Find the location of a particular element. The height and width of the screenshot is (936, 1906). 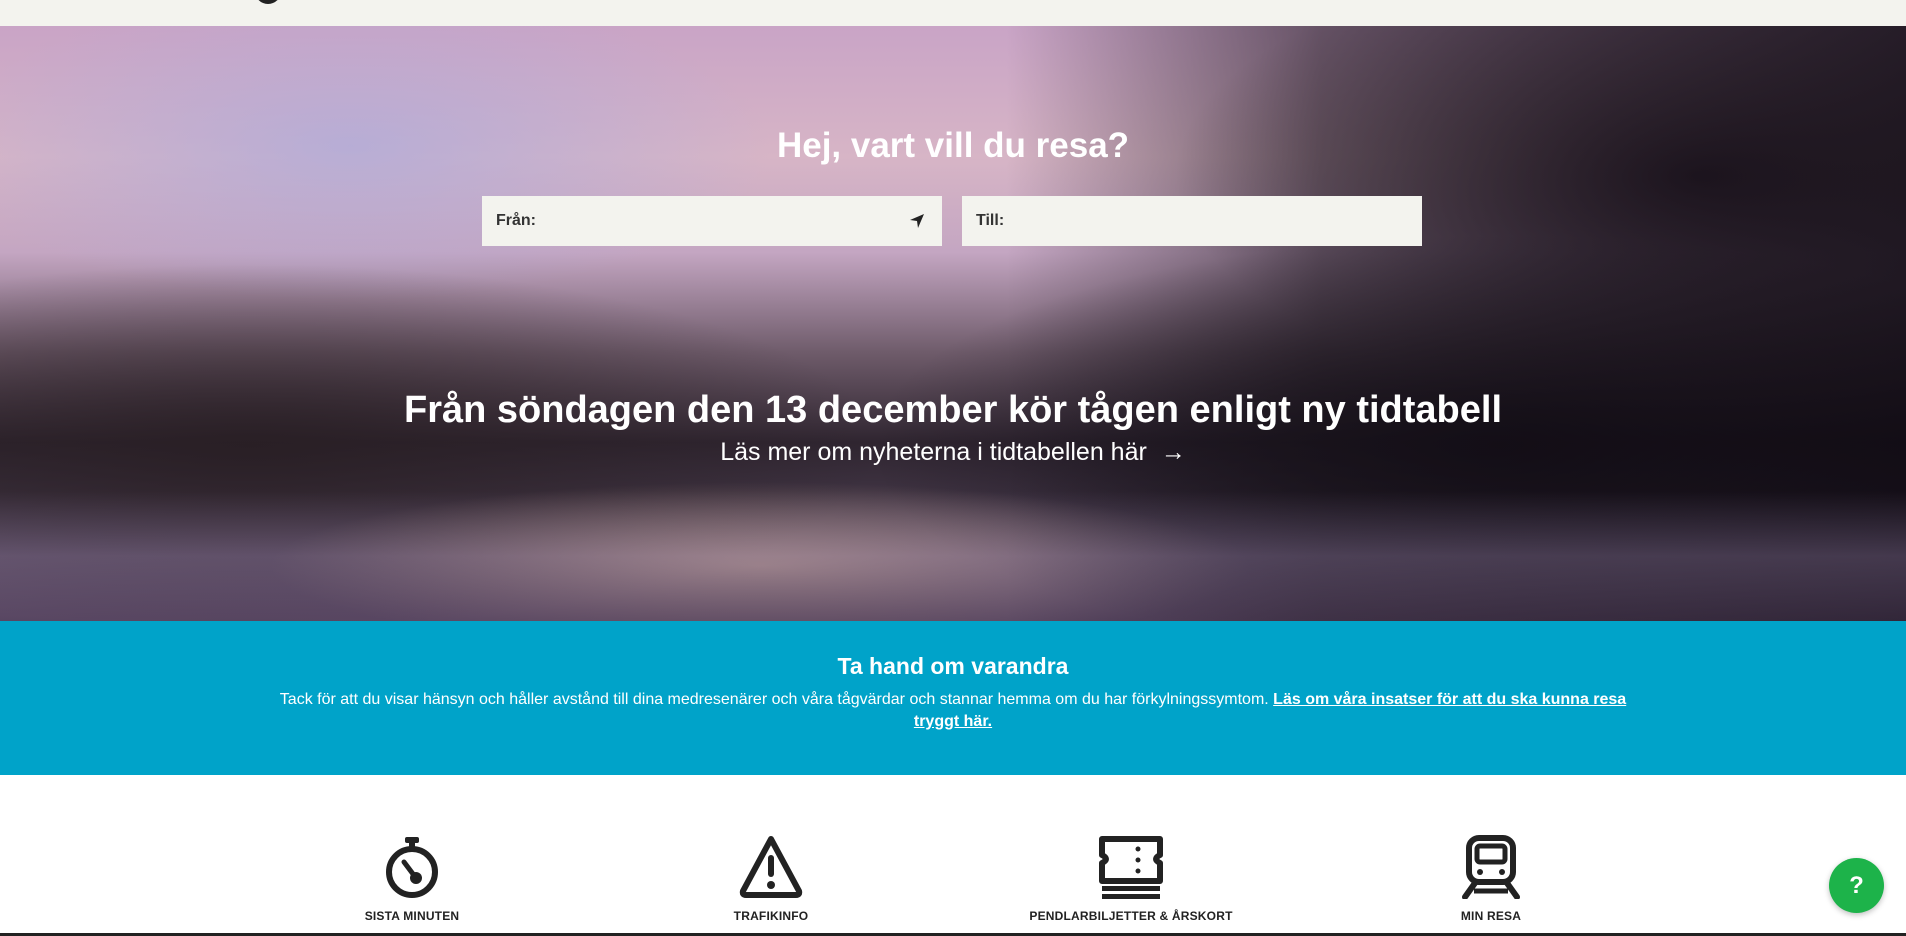

stopwatch-icon is located at coordinates (412, 867).